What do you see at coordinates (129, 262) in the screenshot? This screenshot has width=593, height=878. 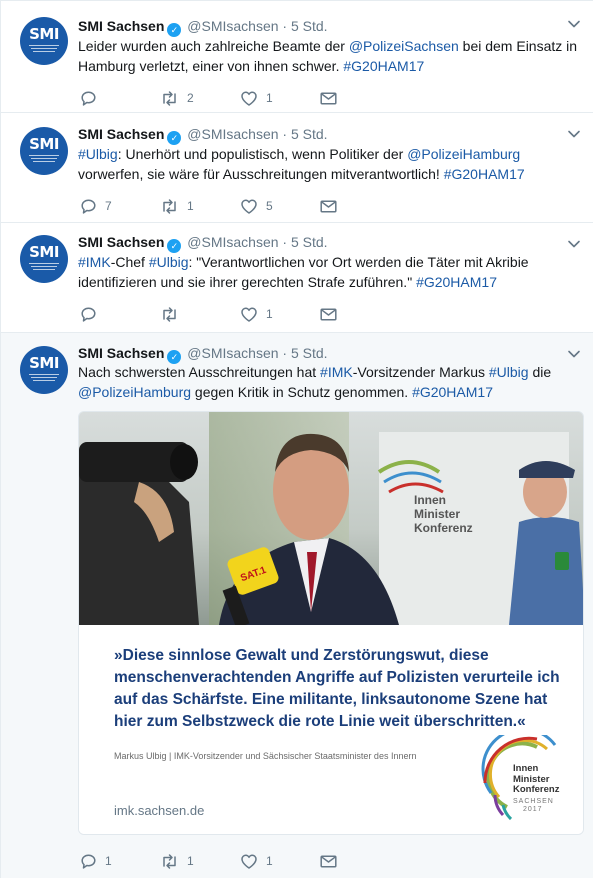 I see `tweet-text-segment: -Chef` at bounding box center [129, 262].